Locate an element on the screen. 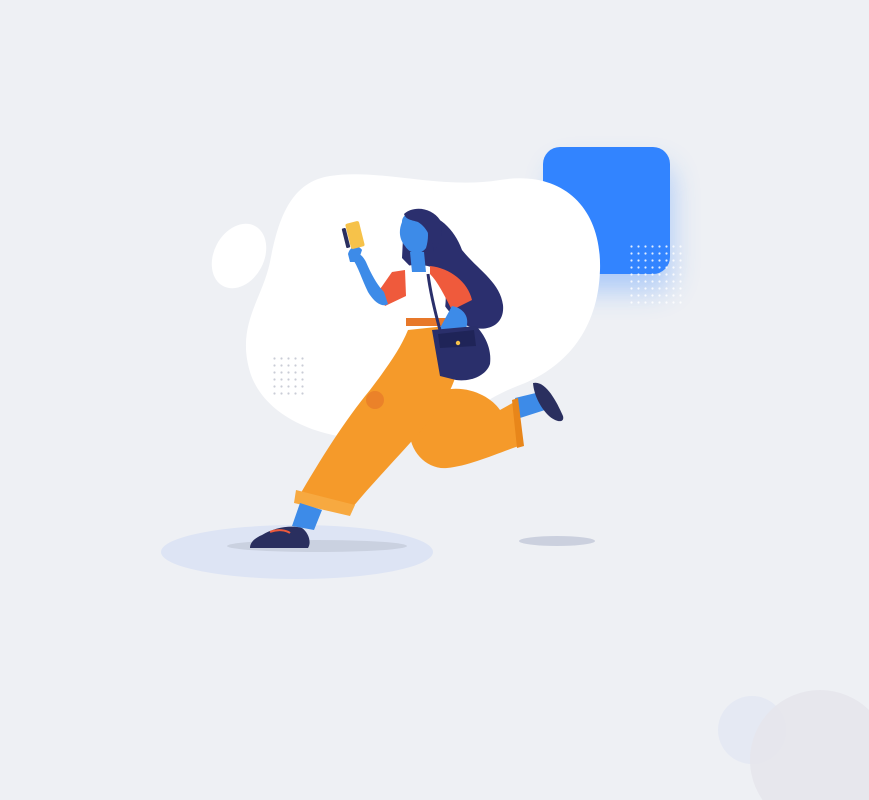 Image resolution: width=869 pixels, height=800 pixels. floor-shadow-back is located at coordinates (557, 541).